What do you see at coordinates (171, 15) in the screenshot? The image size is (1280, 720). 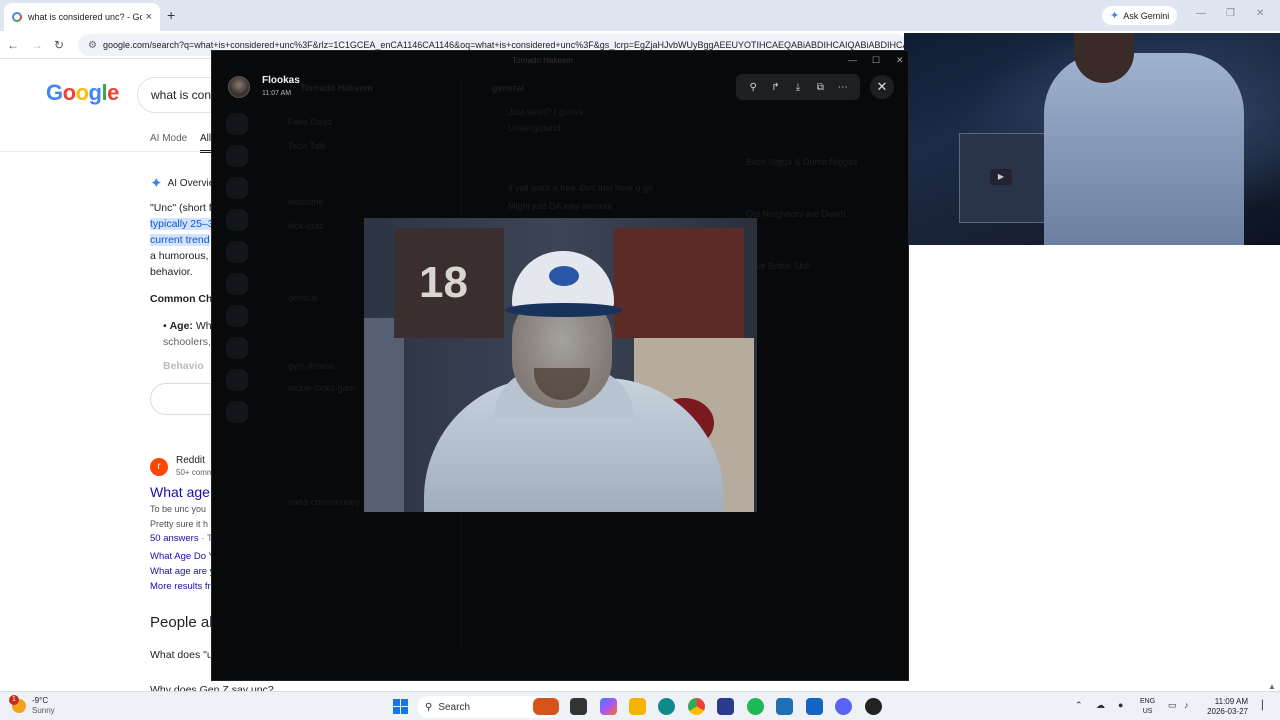 I see `new-tab-button: +` at bounding box center [171, 15].